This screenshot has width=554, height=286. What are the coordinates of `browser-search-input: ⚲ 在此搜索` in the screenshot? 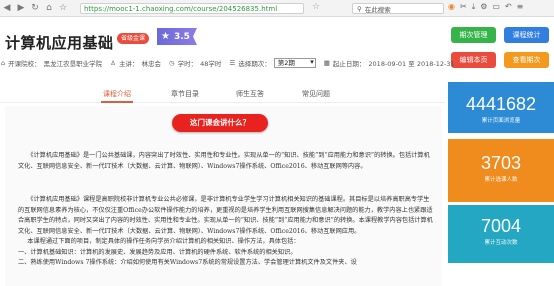 It's located at (398, 8).